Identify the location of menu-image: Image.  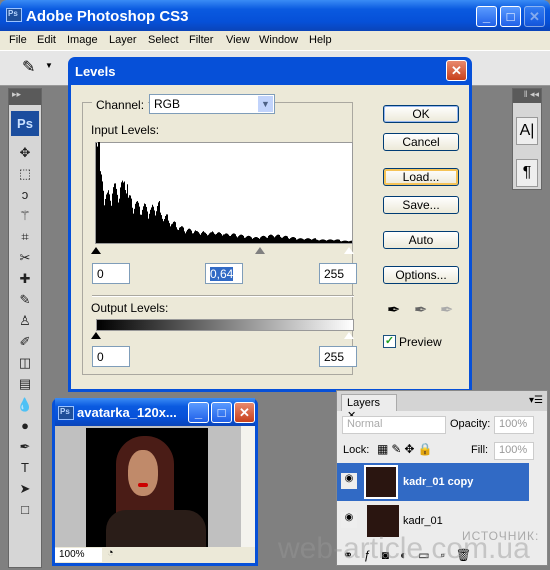
(82, 40).